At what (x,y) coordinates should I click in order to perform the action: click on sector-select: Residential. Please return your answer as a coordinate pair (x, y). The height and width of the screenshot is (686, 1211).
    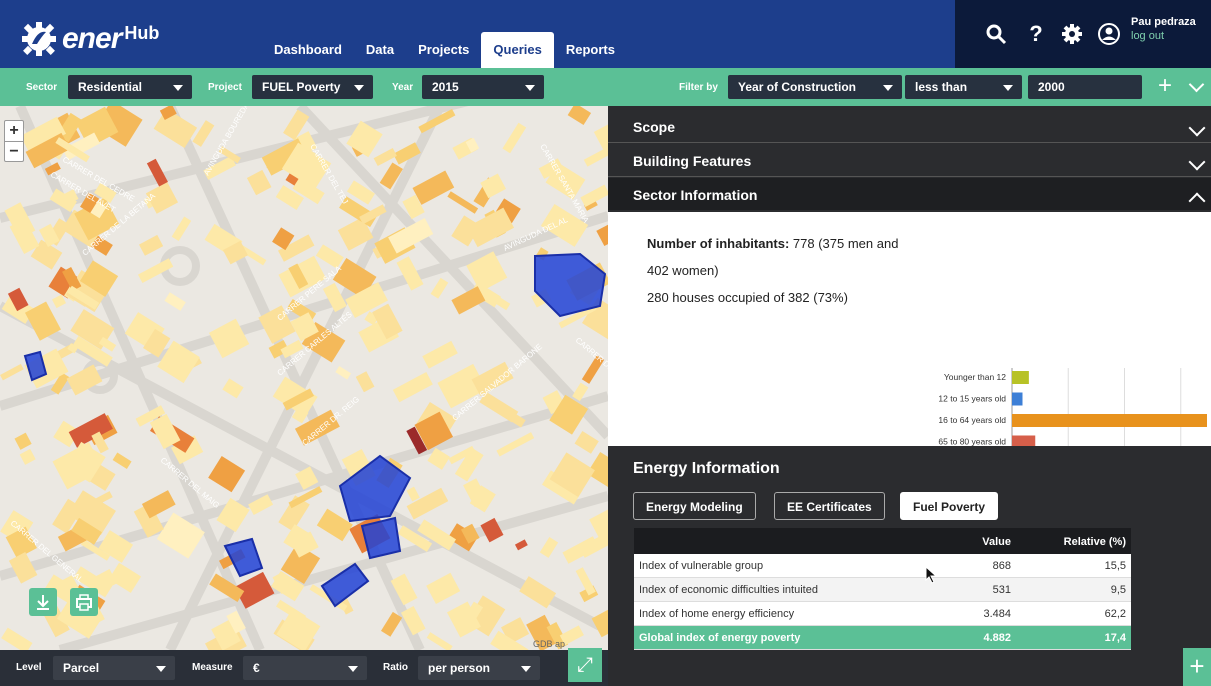
    Looking at the image, I should click on (130, 87).